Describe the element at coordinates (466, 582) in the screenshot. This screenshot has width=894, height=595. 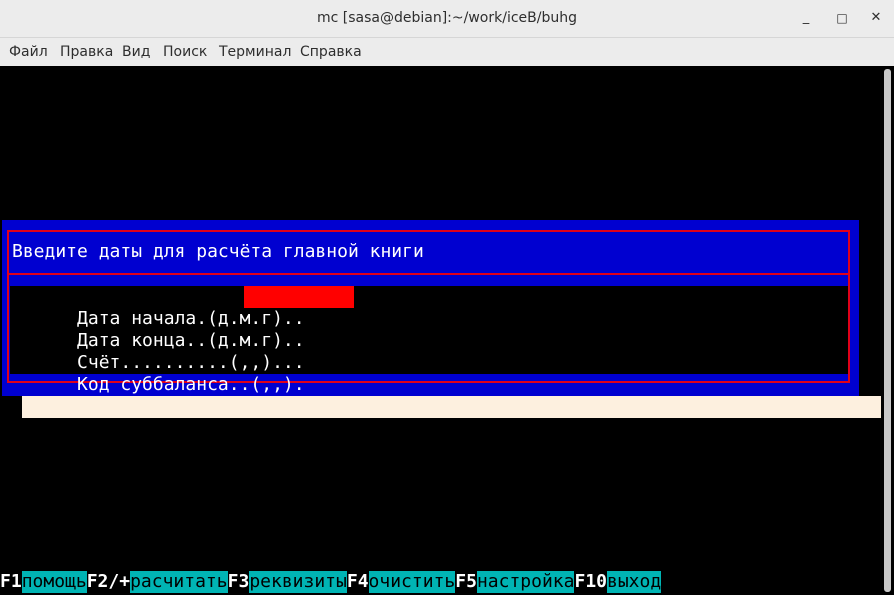
I see `fkey-f5: F5` at that location.